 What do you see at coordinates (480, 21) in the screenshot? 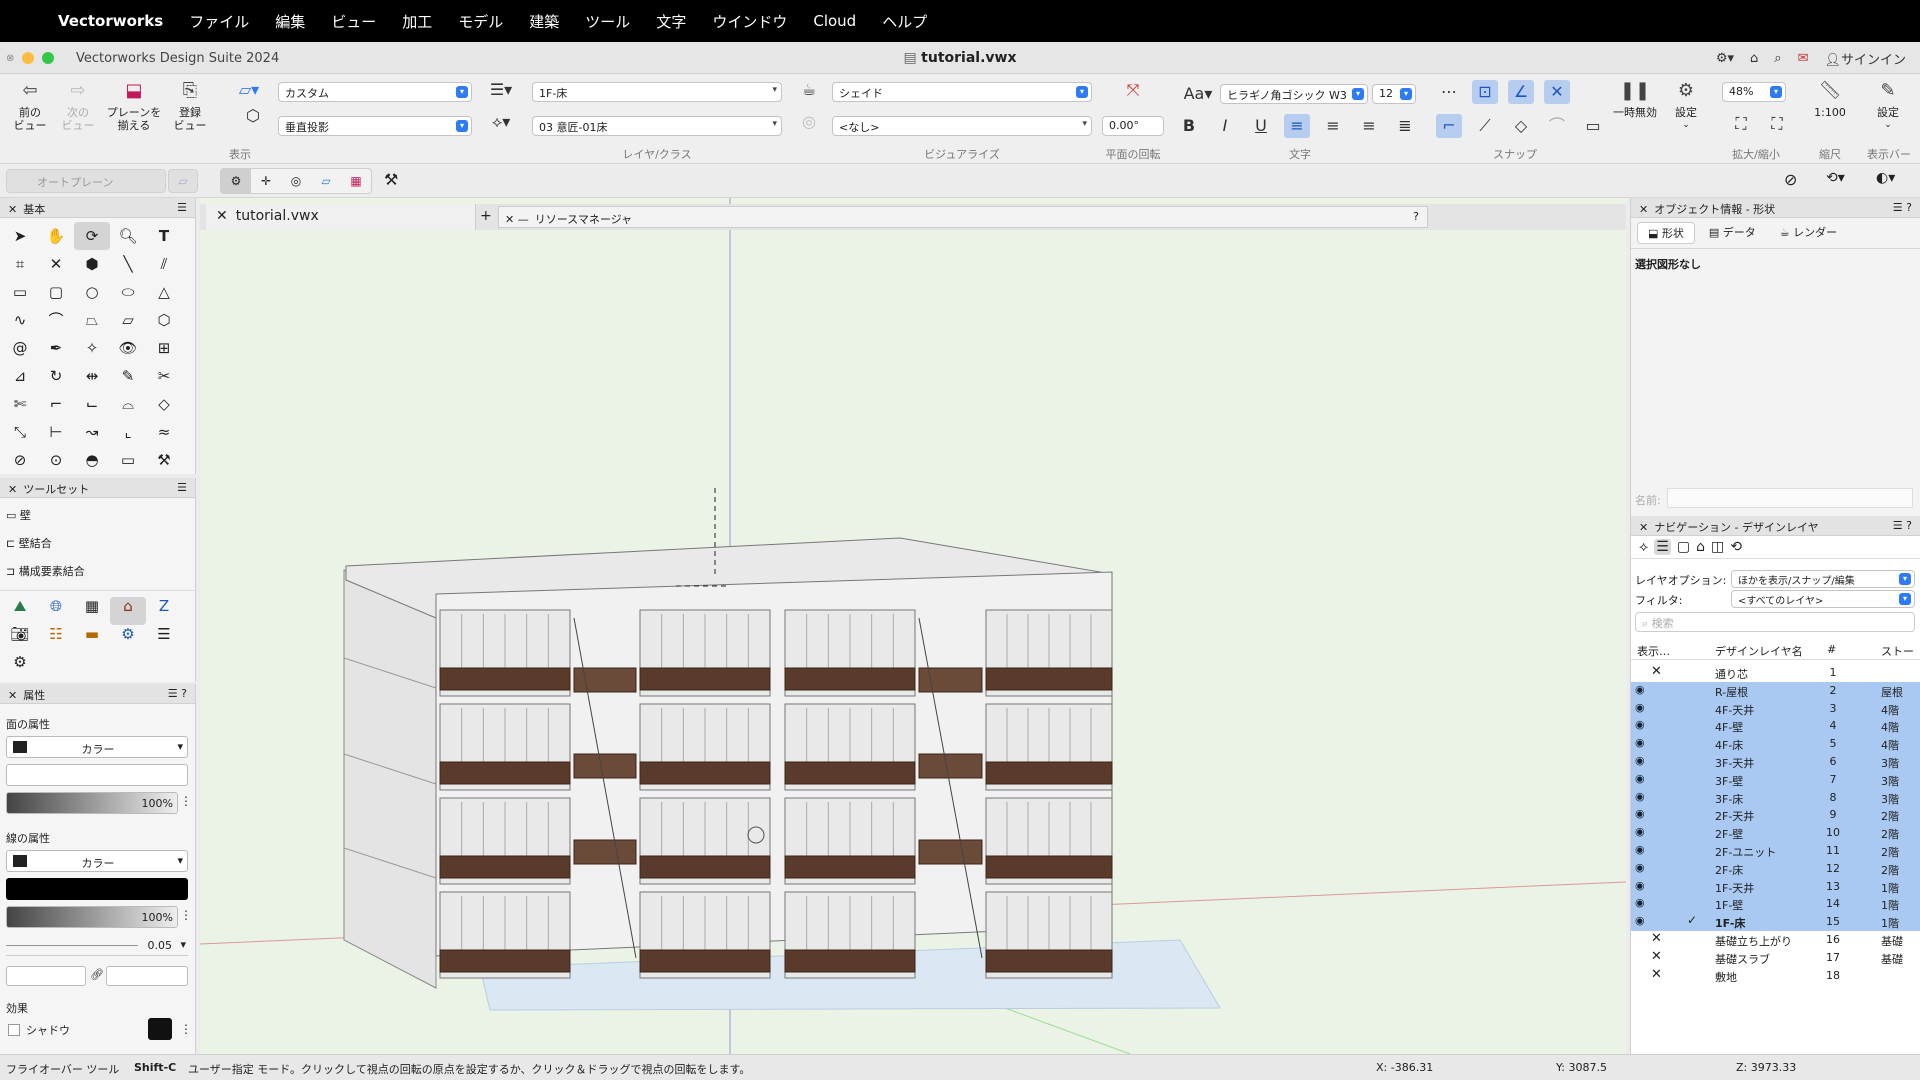
I see `menu-model: モデル` at bounding box center [480, 21].